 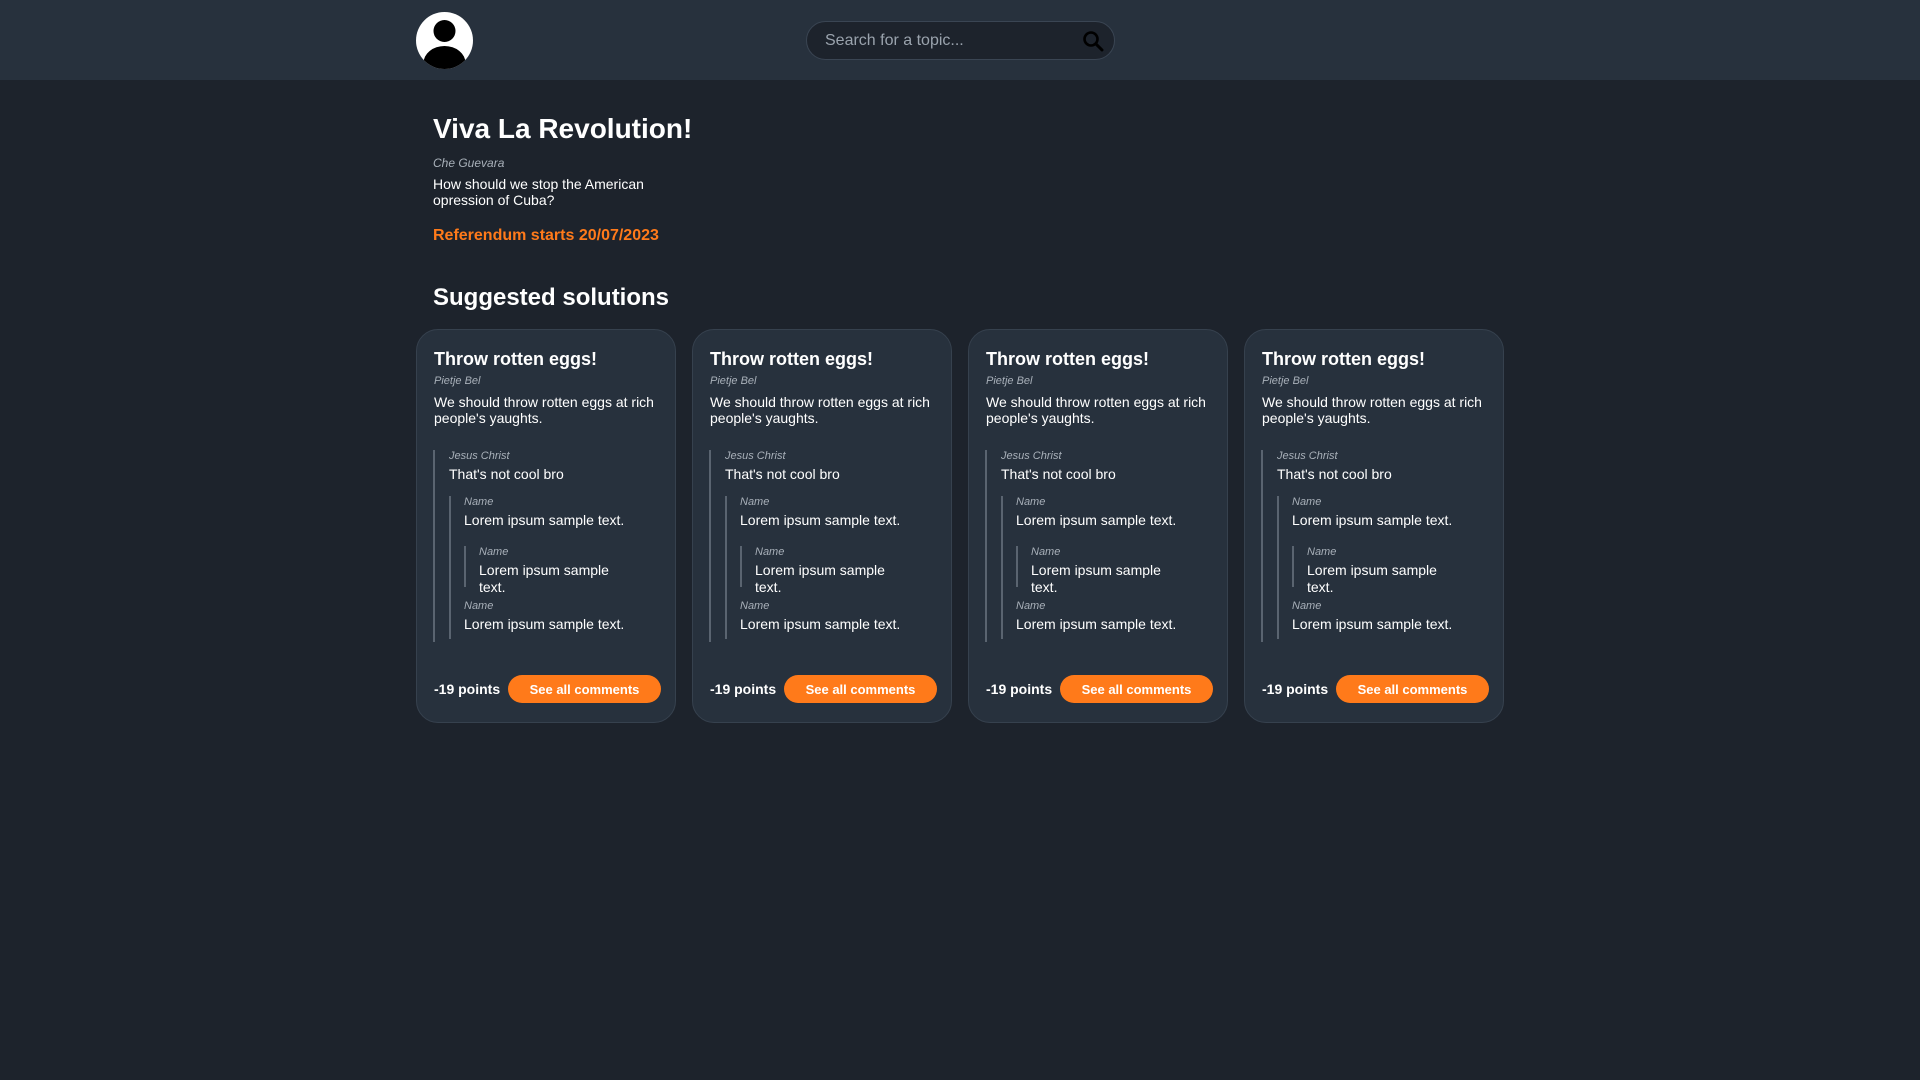 I want to click on referendum-date: Referendum starts 20/07/2023, so click(x=546, y=235).